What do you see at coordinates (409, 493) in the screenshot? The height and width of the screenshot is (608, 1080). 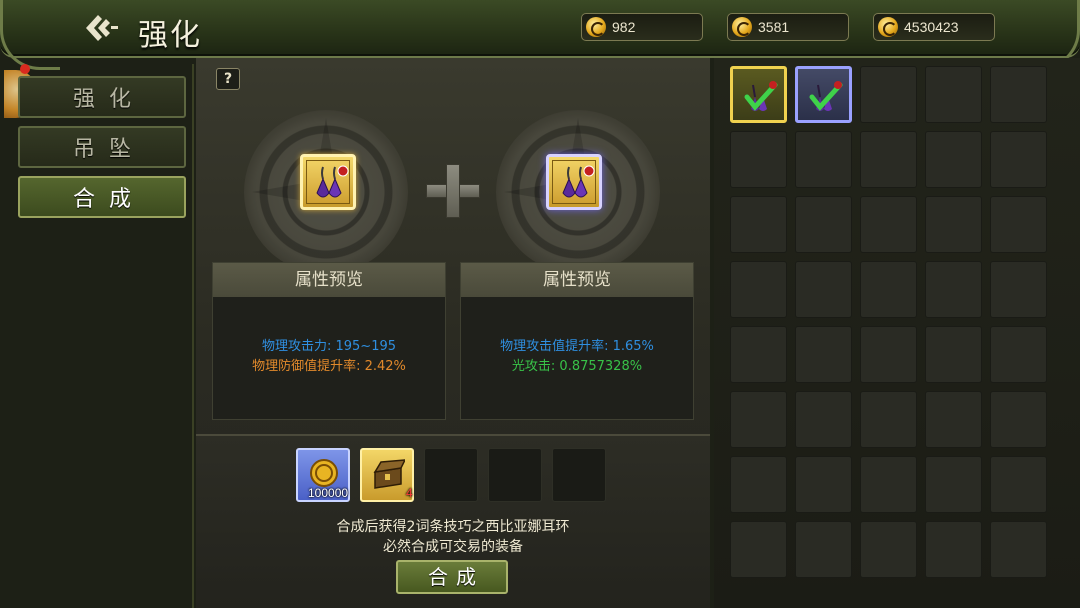 I see `material-count: 4` at bounding box center [409, 493].